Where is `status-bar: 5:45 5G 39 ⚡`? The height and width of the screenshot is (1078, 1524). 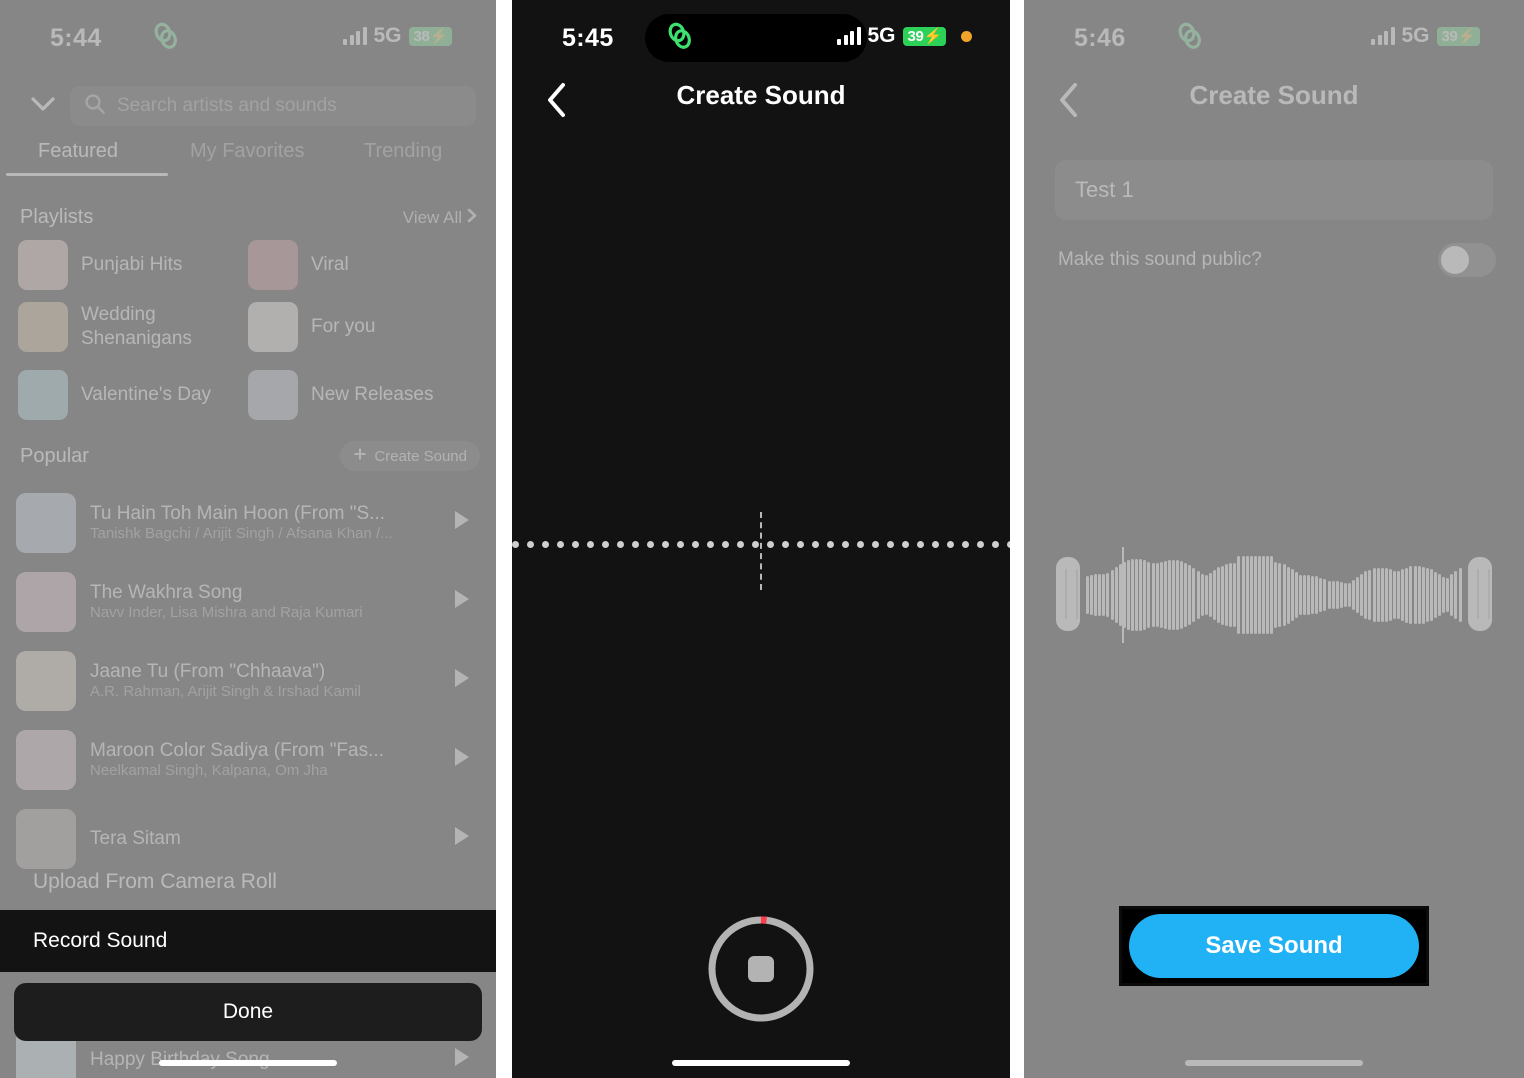 status-bar: 5:45 5G 39 ⚡ is located at coordinates (761, 36).